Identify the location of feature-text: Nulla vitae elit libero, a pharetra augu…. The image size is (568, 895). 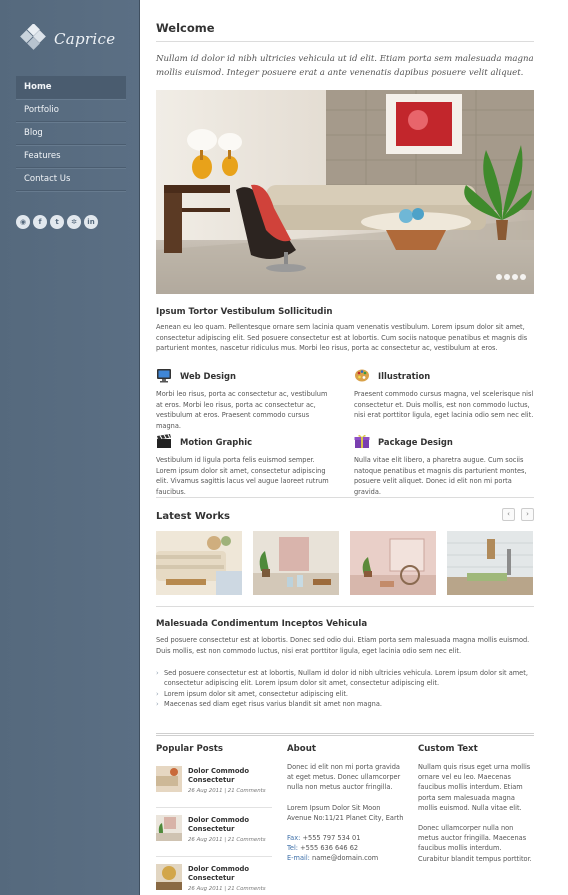
(440, 476).